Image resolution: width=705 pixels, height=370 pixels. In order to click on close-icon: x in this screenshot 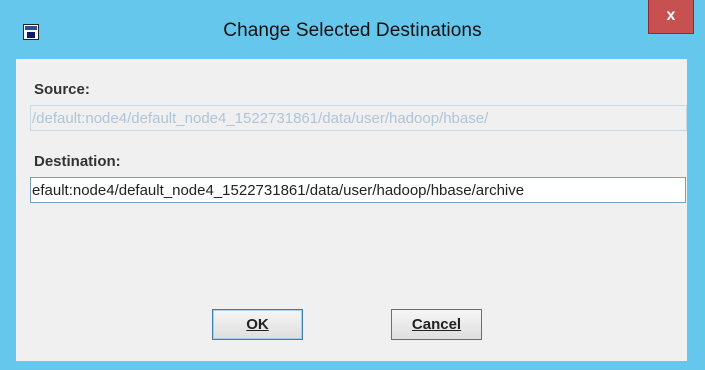, I will do `click(671, 15)`.